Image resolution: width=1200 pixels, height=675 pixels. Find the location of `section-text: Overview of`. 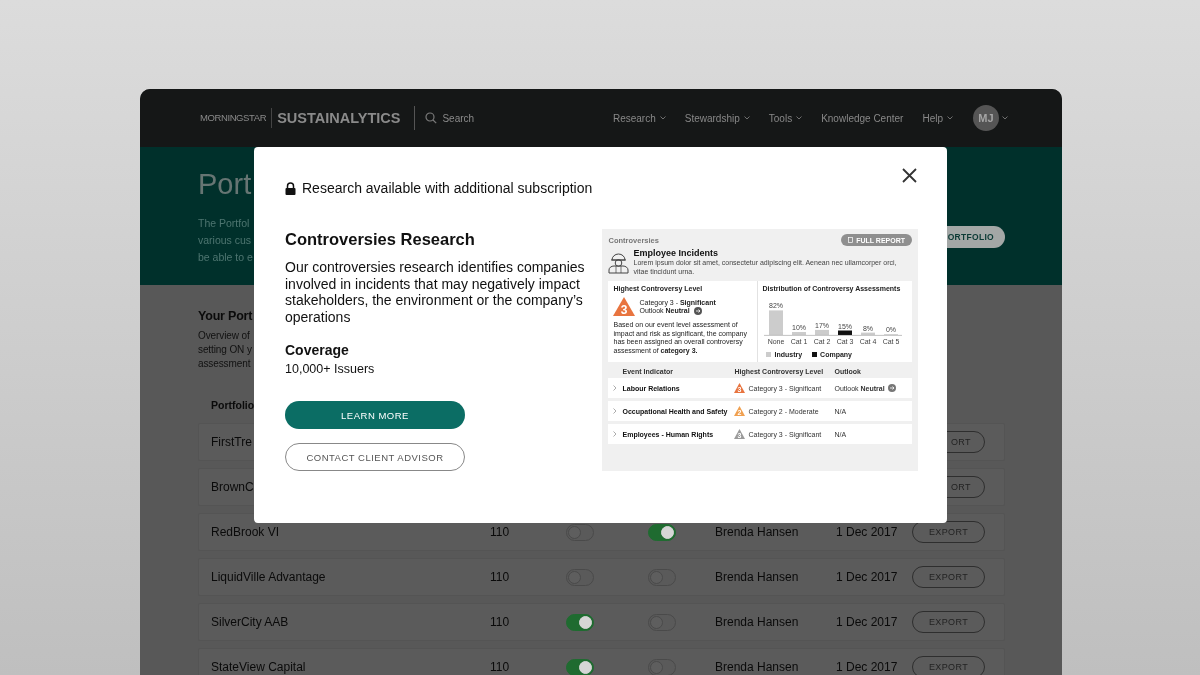

section-text: Overview of is located at coordinates (224, 336).